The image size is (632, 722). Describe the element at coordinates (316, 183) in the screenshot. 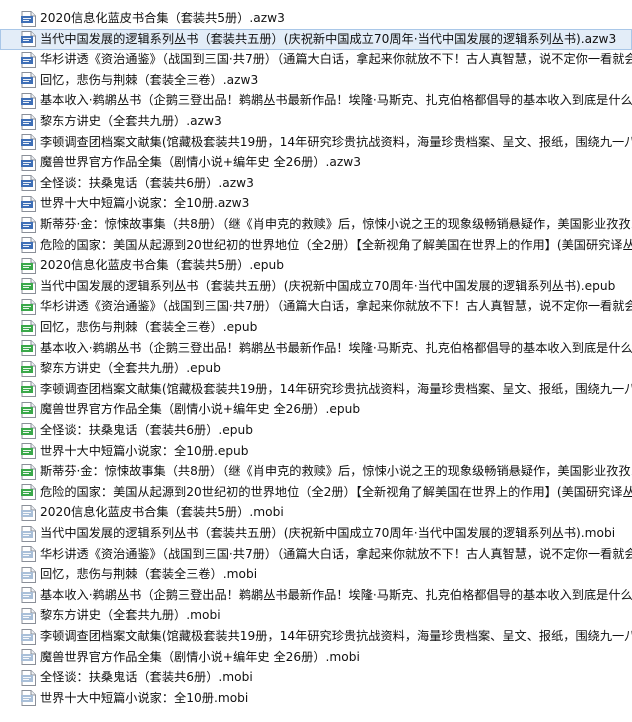

I see `file-row: 全怪谈：扶桑鬼话（套装共6册）.azw3` at that location.